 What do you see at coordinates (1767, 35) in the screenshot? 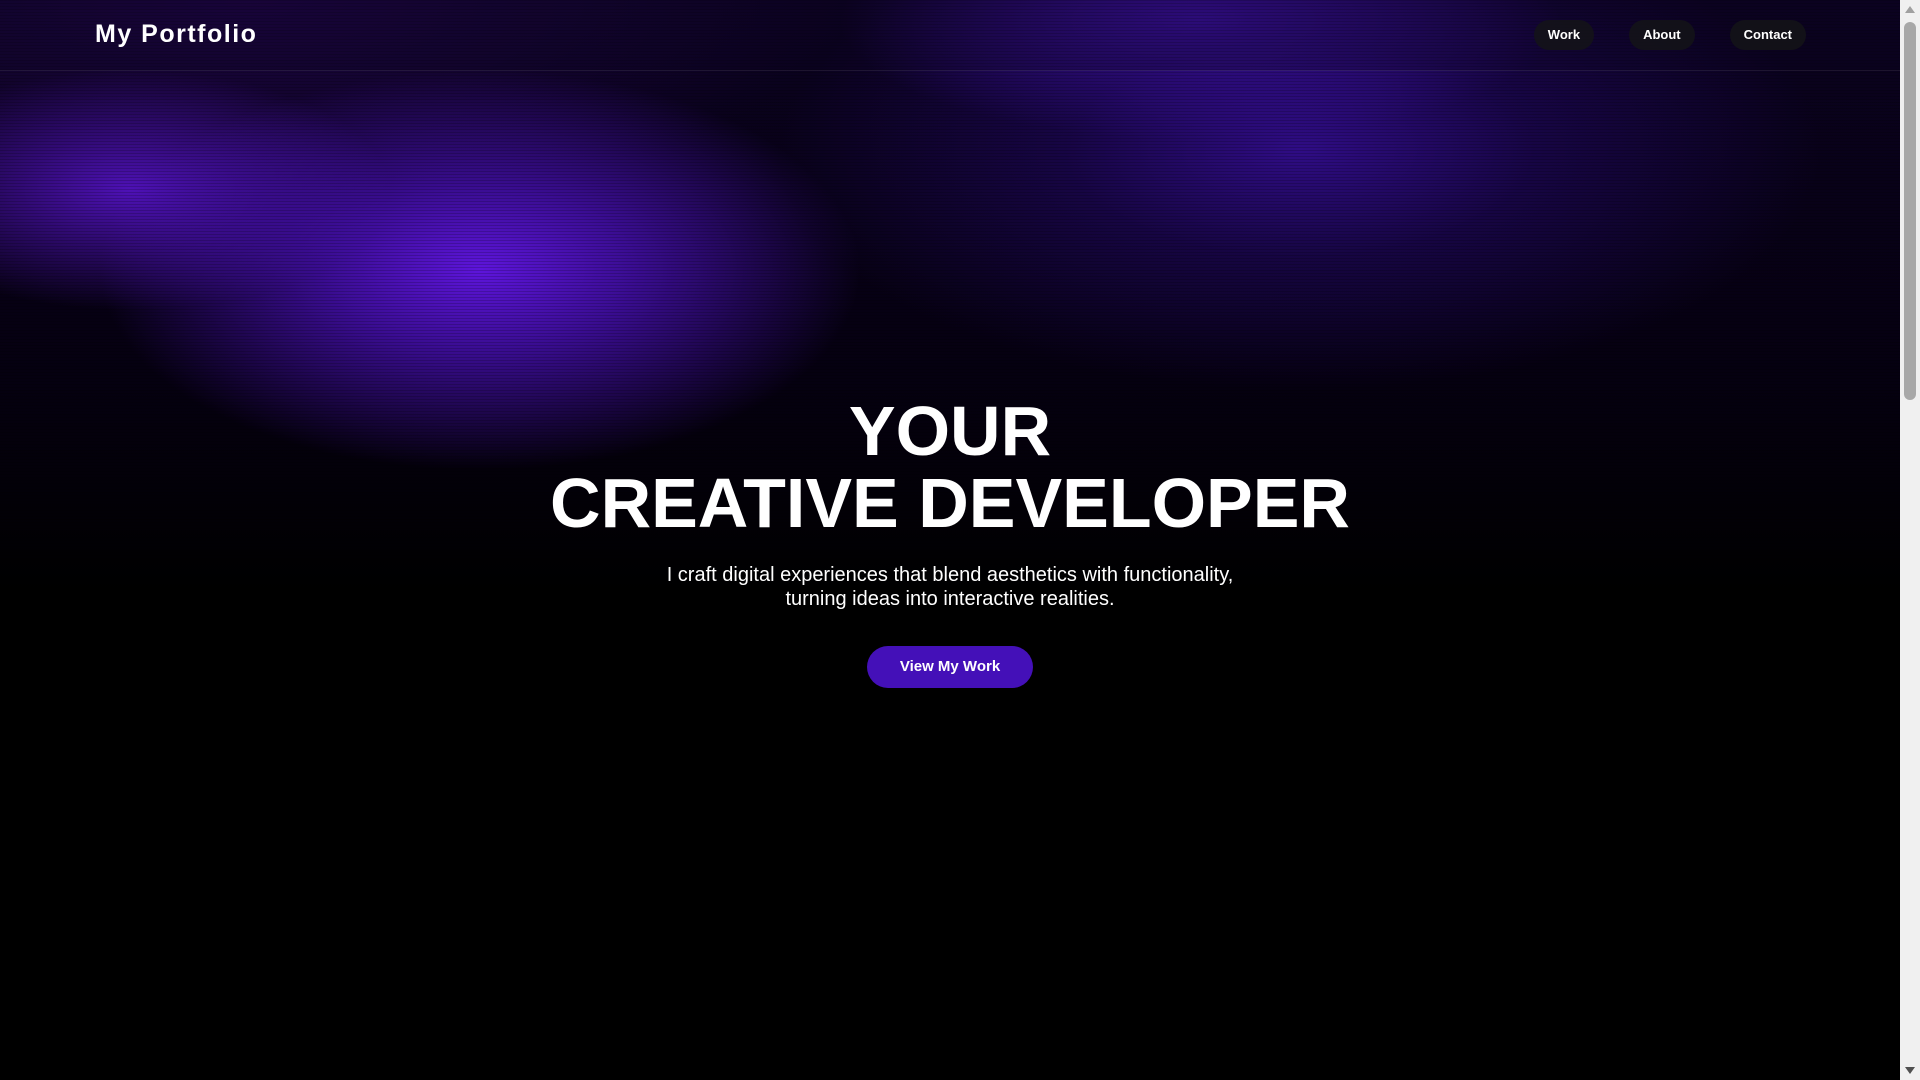
I see `nav-item-contact: Contact` at bounding box center [1767, 35].